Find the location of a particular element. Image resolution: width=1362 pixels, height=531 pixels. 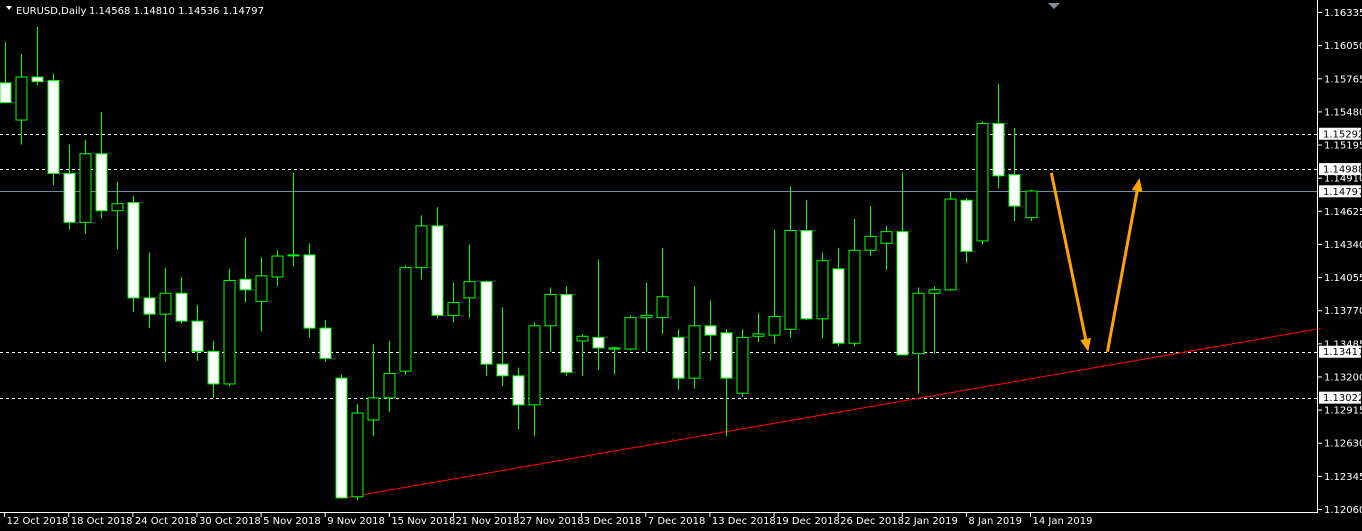

x-tick-label: 19 Dec 2018 is located at coordinates (808, 521).